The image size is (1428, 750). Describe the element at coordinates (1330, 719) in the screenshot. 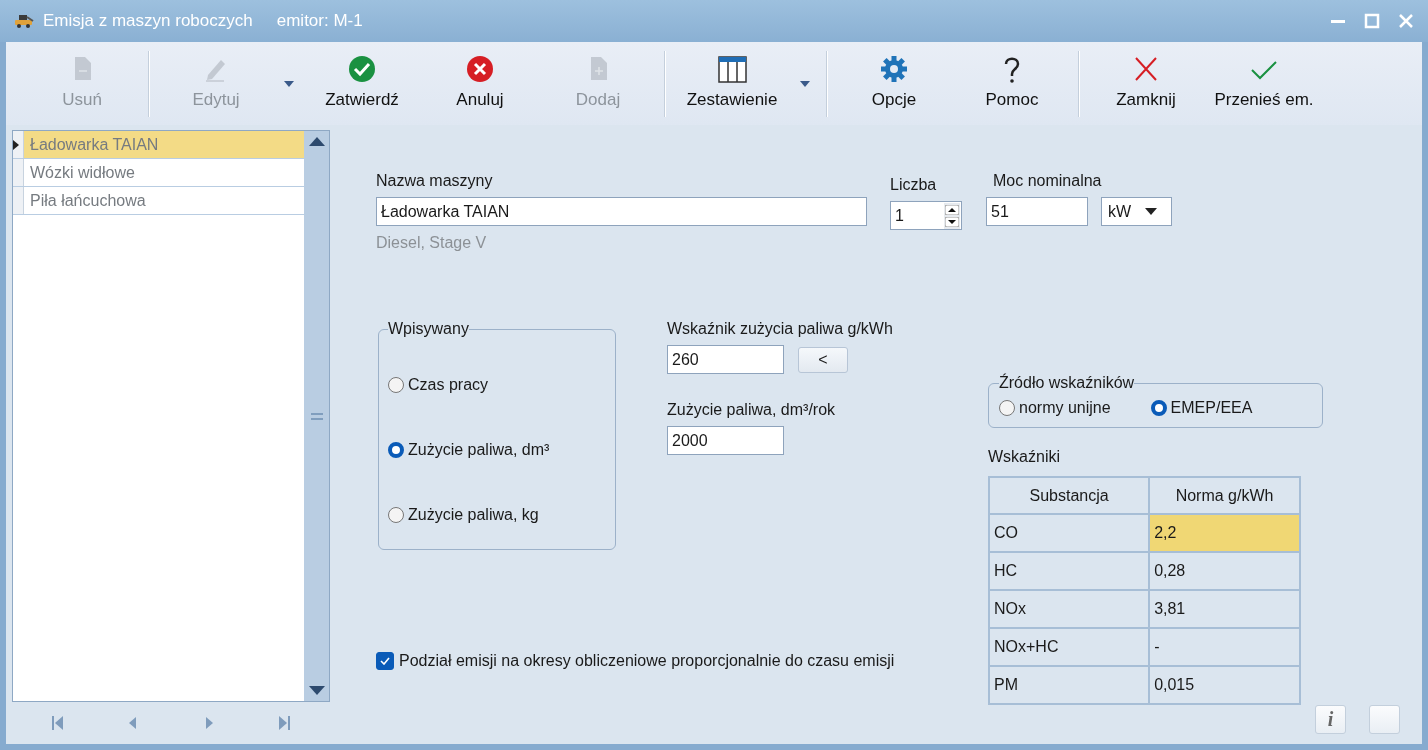

I see `info-button: i` at that location.